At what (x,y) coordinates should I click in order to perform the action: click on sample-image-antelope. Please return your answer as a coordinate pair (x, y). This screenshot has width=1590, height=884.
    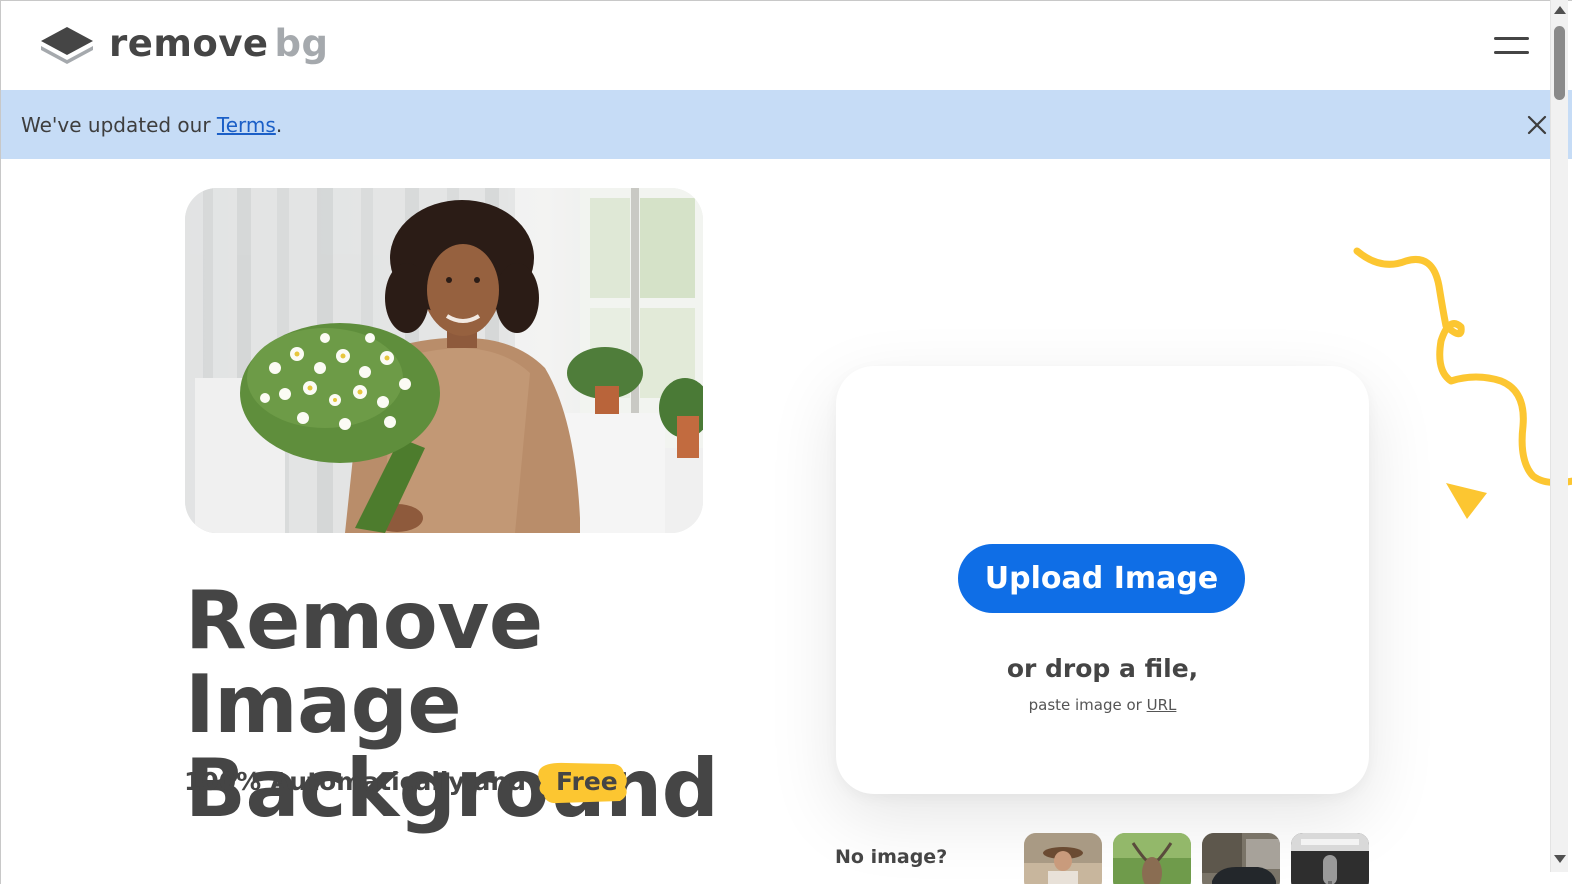
    Looking at the image, I should click on (1152, 858).